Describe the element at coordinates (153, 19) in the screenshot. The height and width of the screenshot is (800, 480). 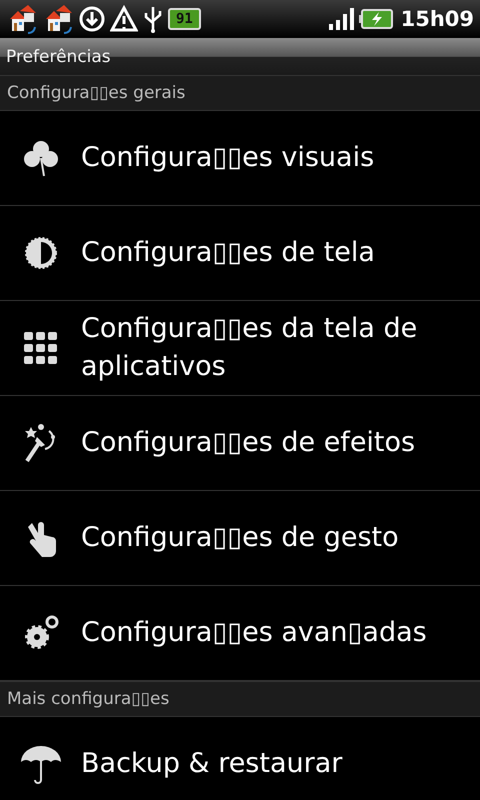
I see `usb-icon` at that location.